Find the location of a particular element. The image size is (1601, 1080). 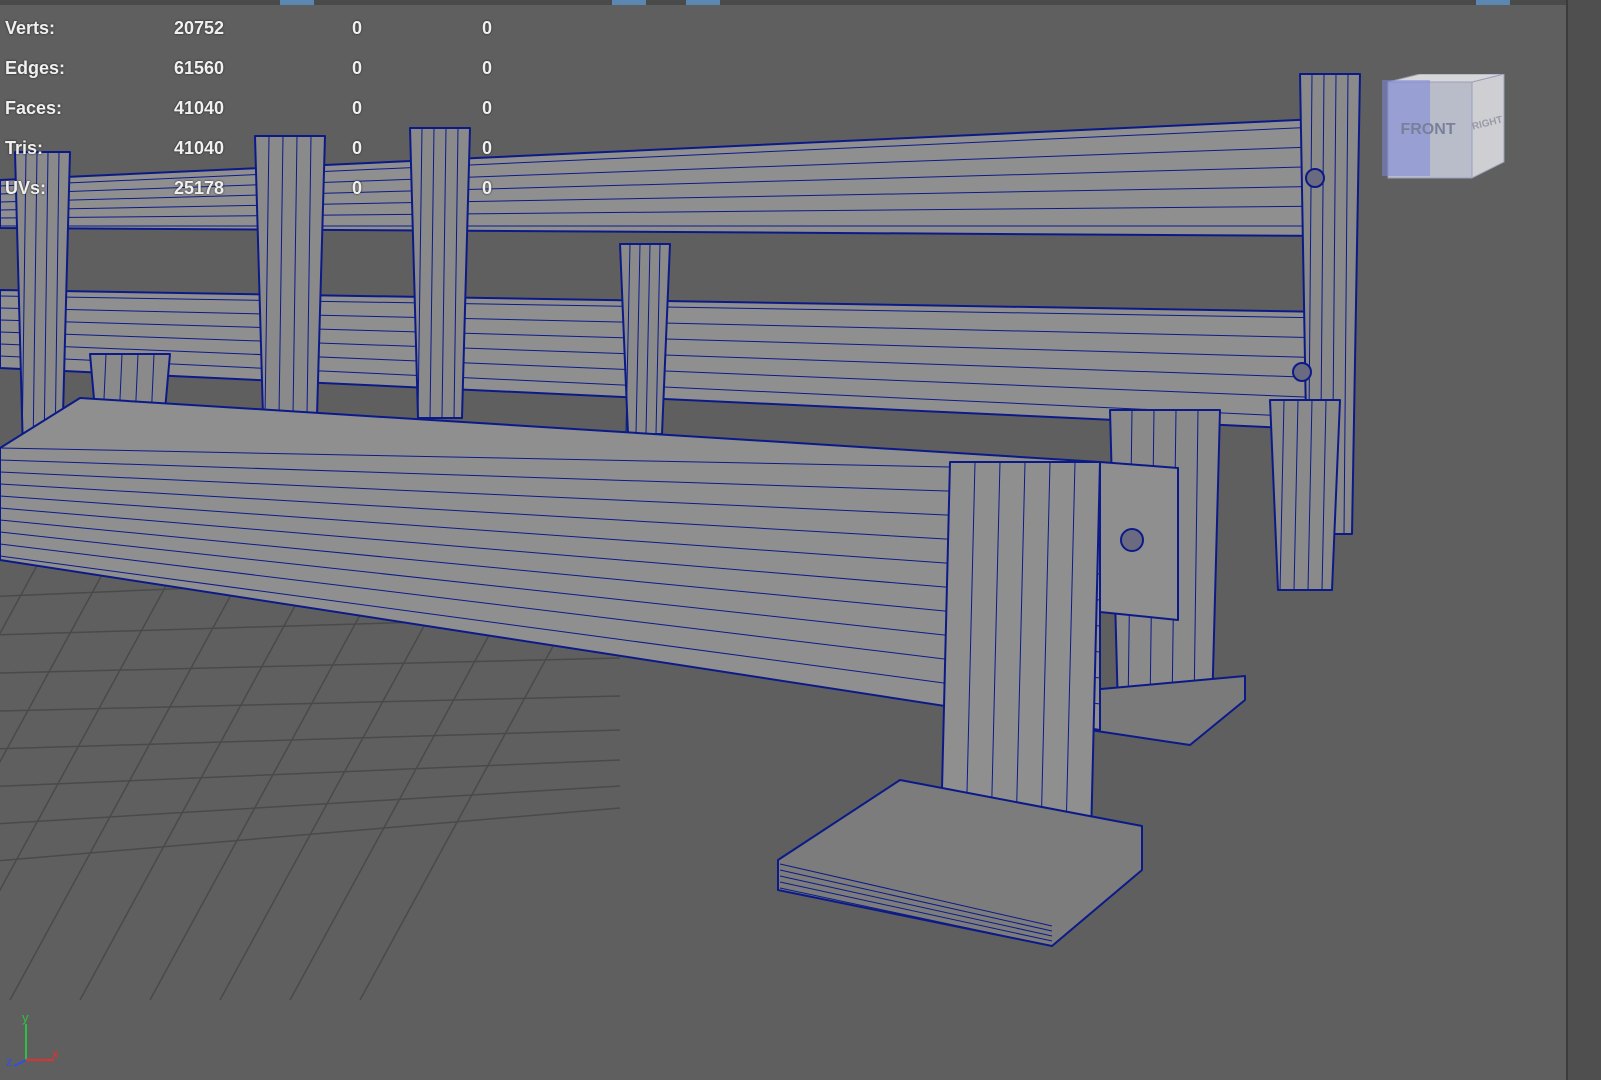

hud-value-total: 20752 is located at coordinates (199, 28).